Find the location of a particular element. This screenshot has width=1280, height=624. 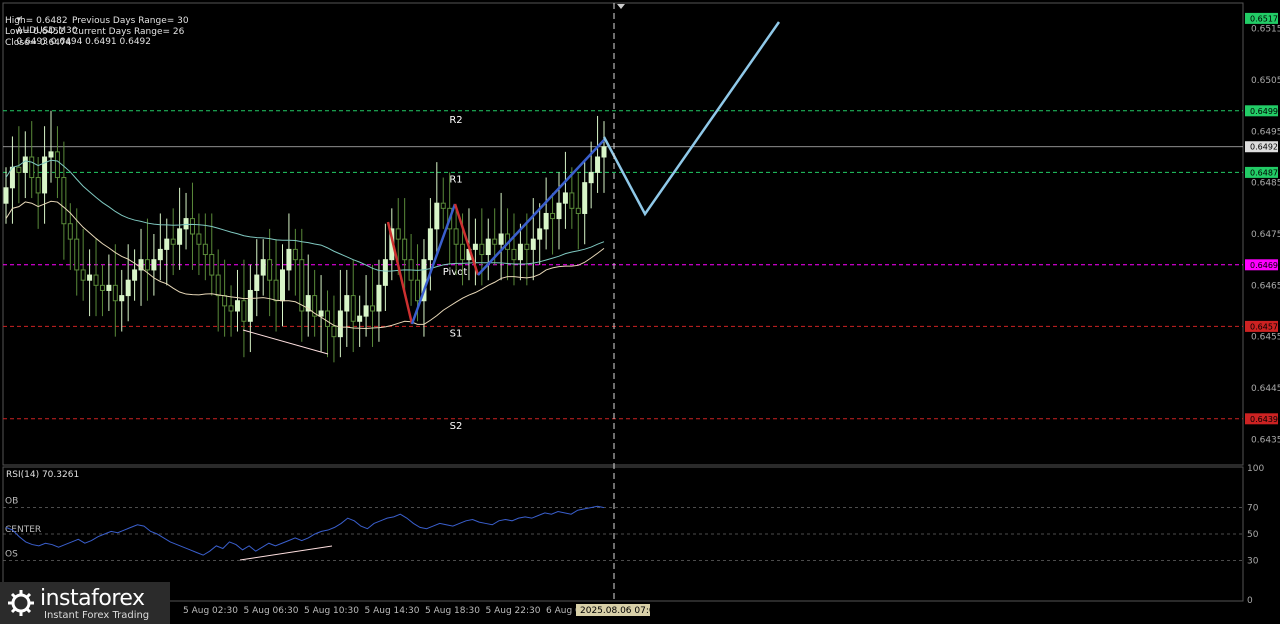

rsi-zone-label: OB is located at coordinates (11, 502).